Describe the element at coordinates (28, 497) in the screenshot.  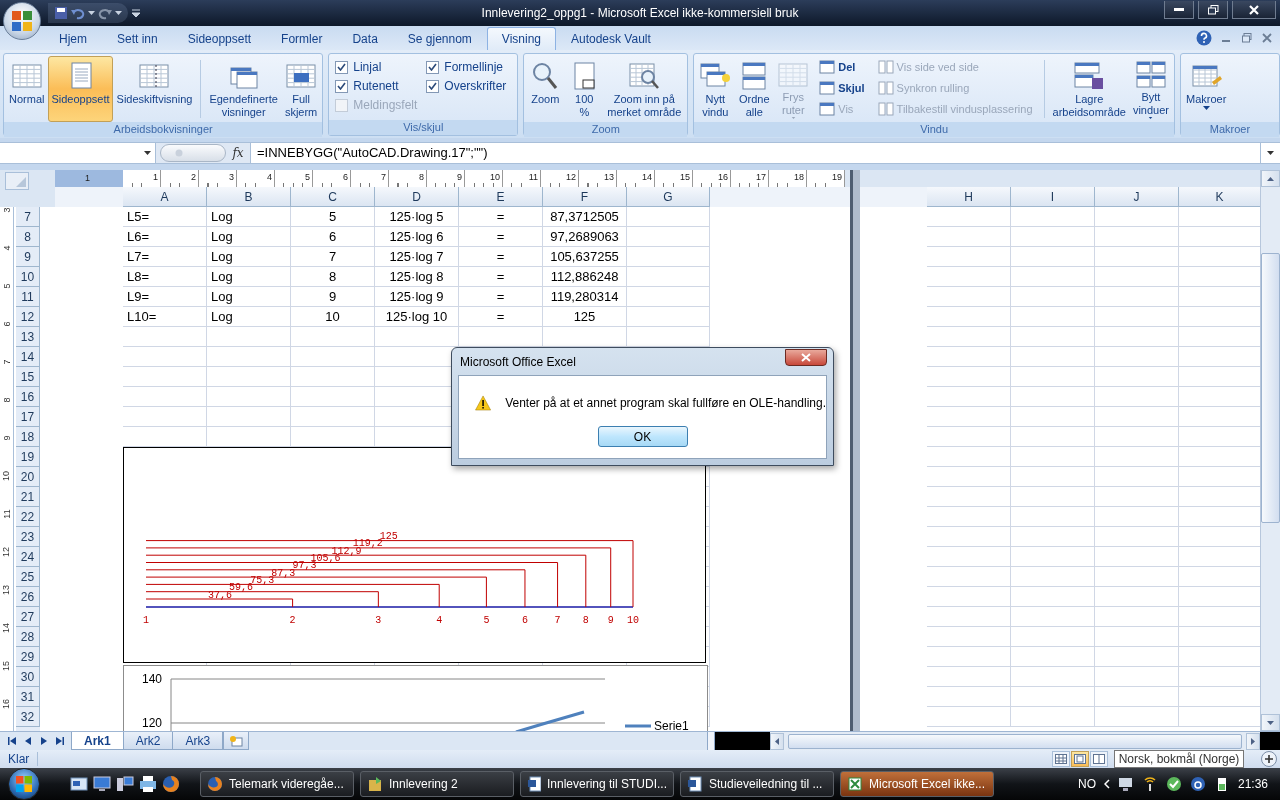
I see `row-header: 21` at that location.